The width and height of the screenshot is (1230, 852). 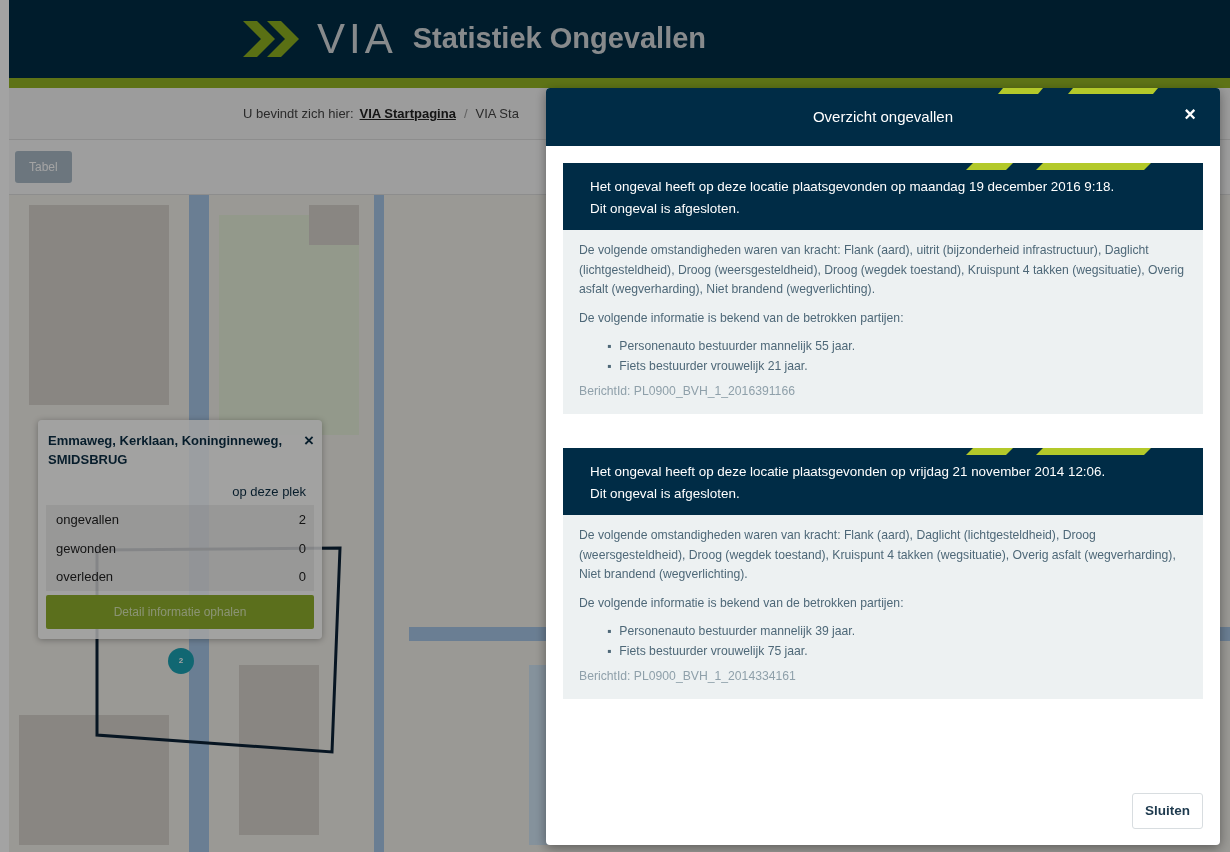 What do you see at coordinates (688, 677) in the screenshot?
I see `message-id: BerichtId: PL0900_BVH_1_2014334161` at bounding box center [688, 677].